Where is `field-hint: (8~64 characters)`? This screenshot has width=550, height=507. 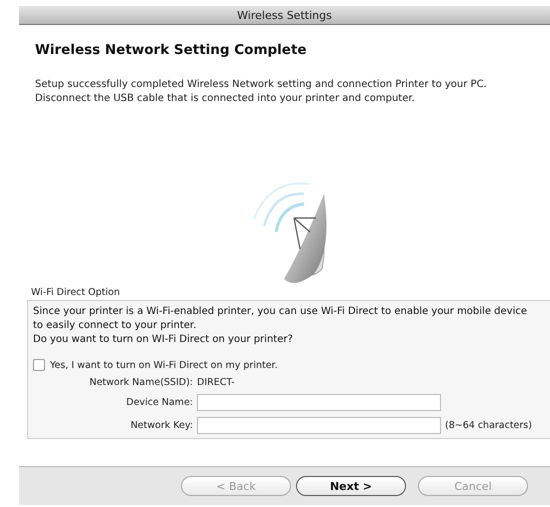 field-hint: (8~64 characters) is located at coordinates (489, 425).